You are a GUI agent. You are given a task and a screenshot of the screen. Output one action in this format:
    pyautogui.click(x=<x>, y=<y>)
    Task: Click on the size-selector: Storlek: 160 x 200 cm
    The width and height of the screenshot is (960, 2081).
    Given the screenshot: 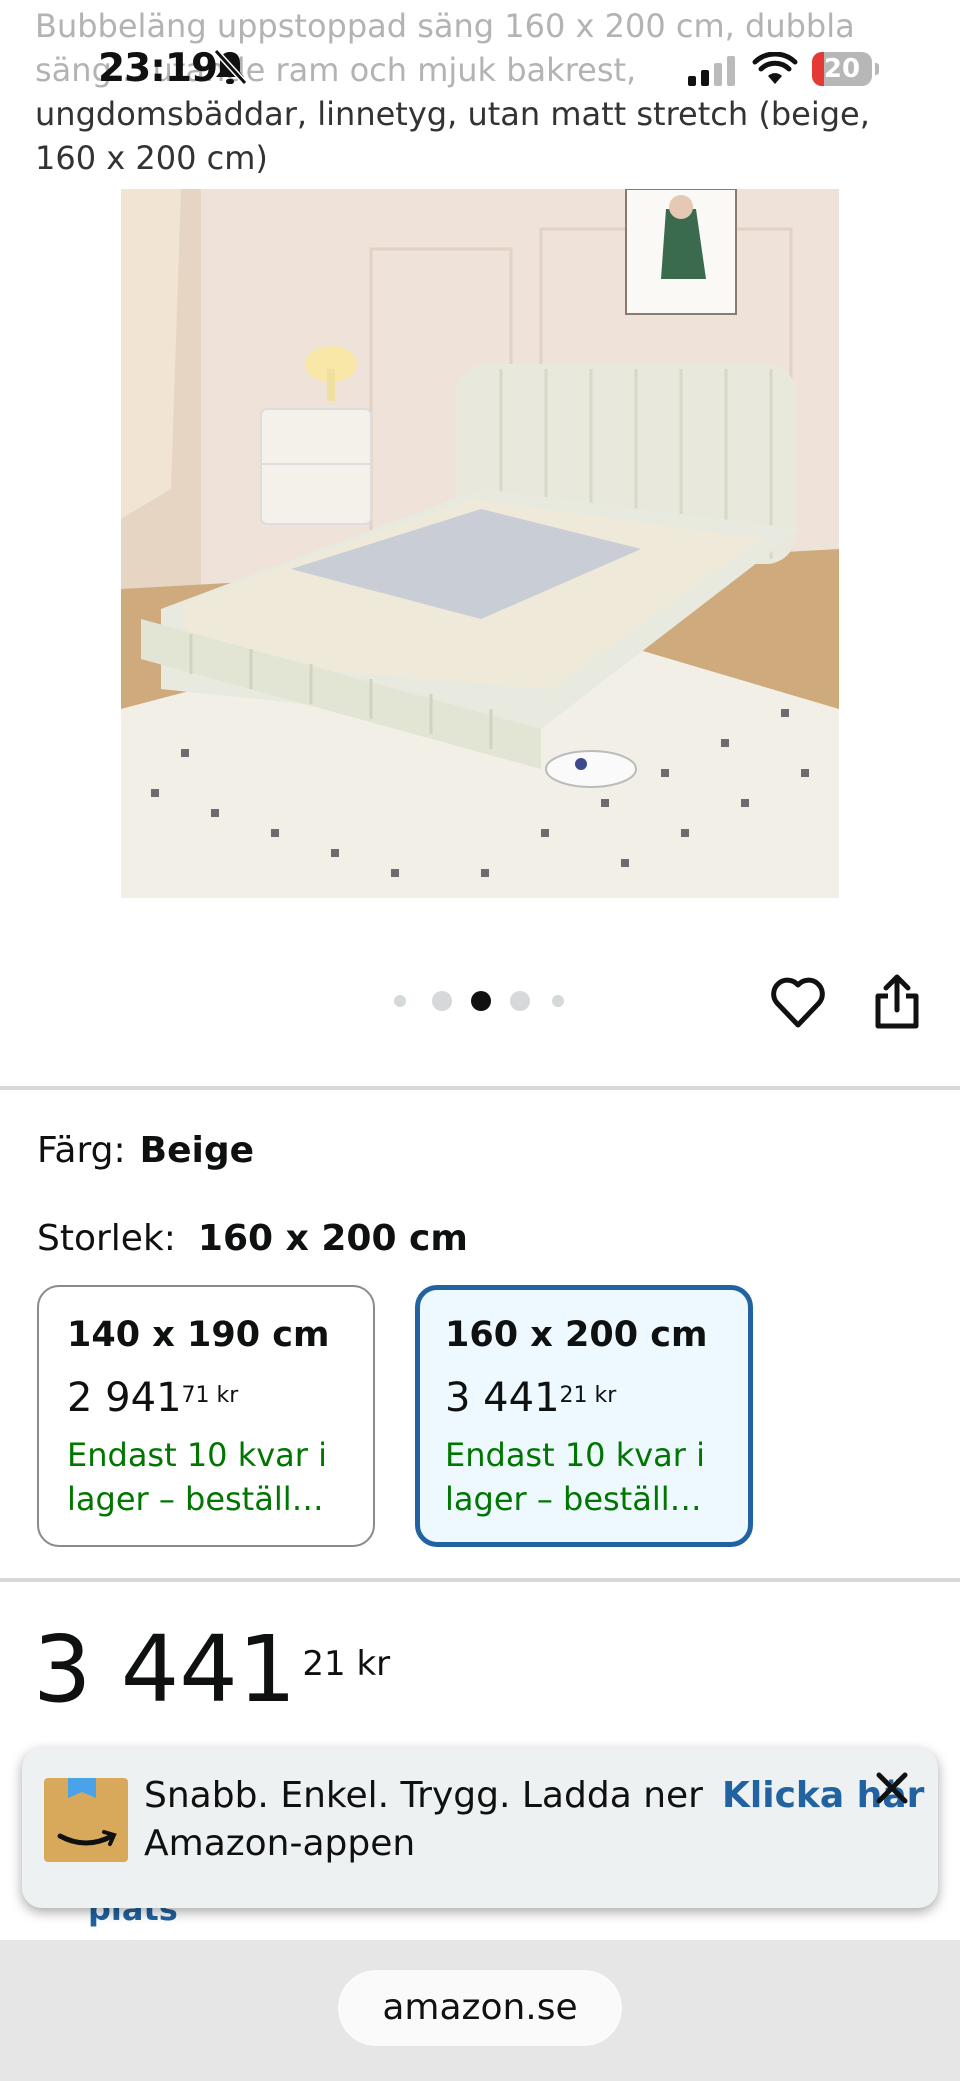 What is the action you would take?
    pyautogui.click(x=252, y=1238)
    